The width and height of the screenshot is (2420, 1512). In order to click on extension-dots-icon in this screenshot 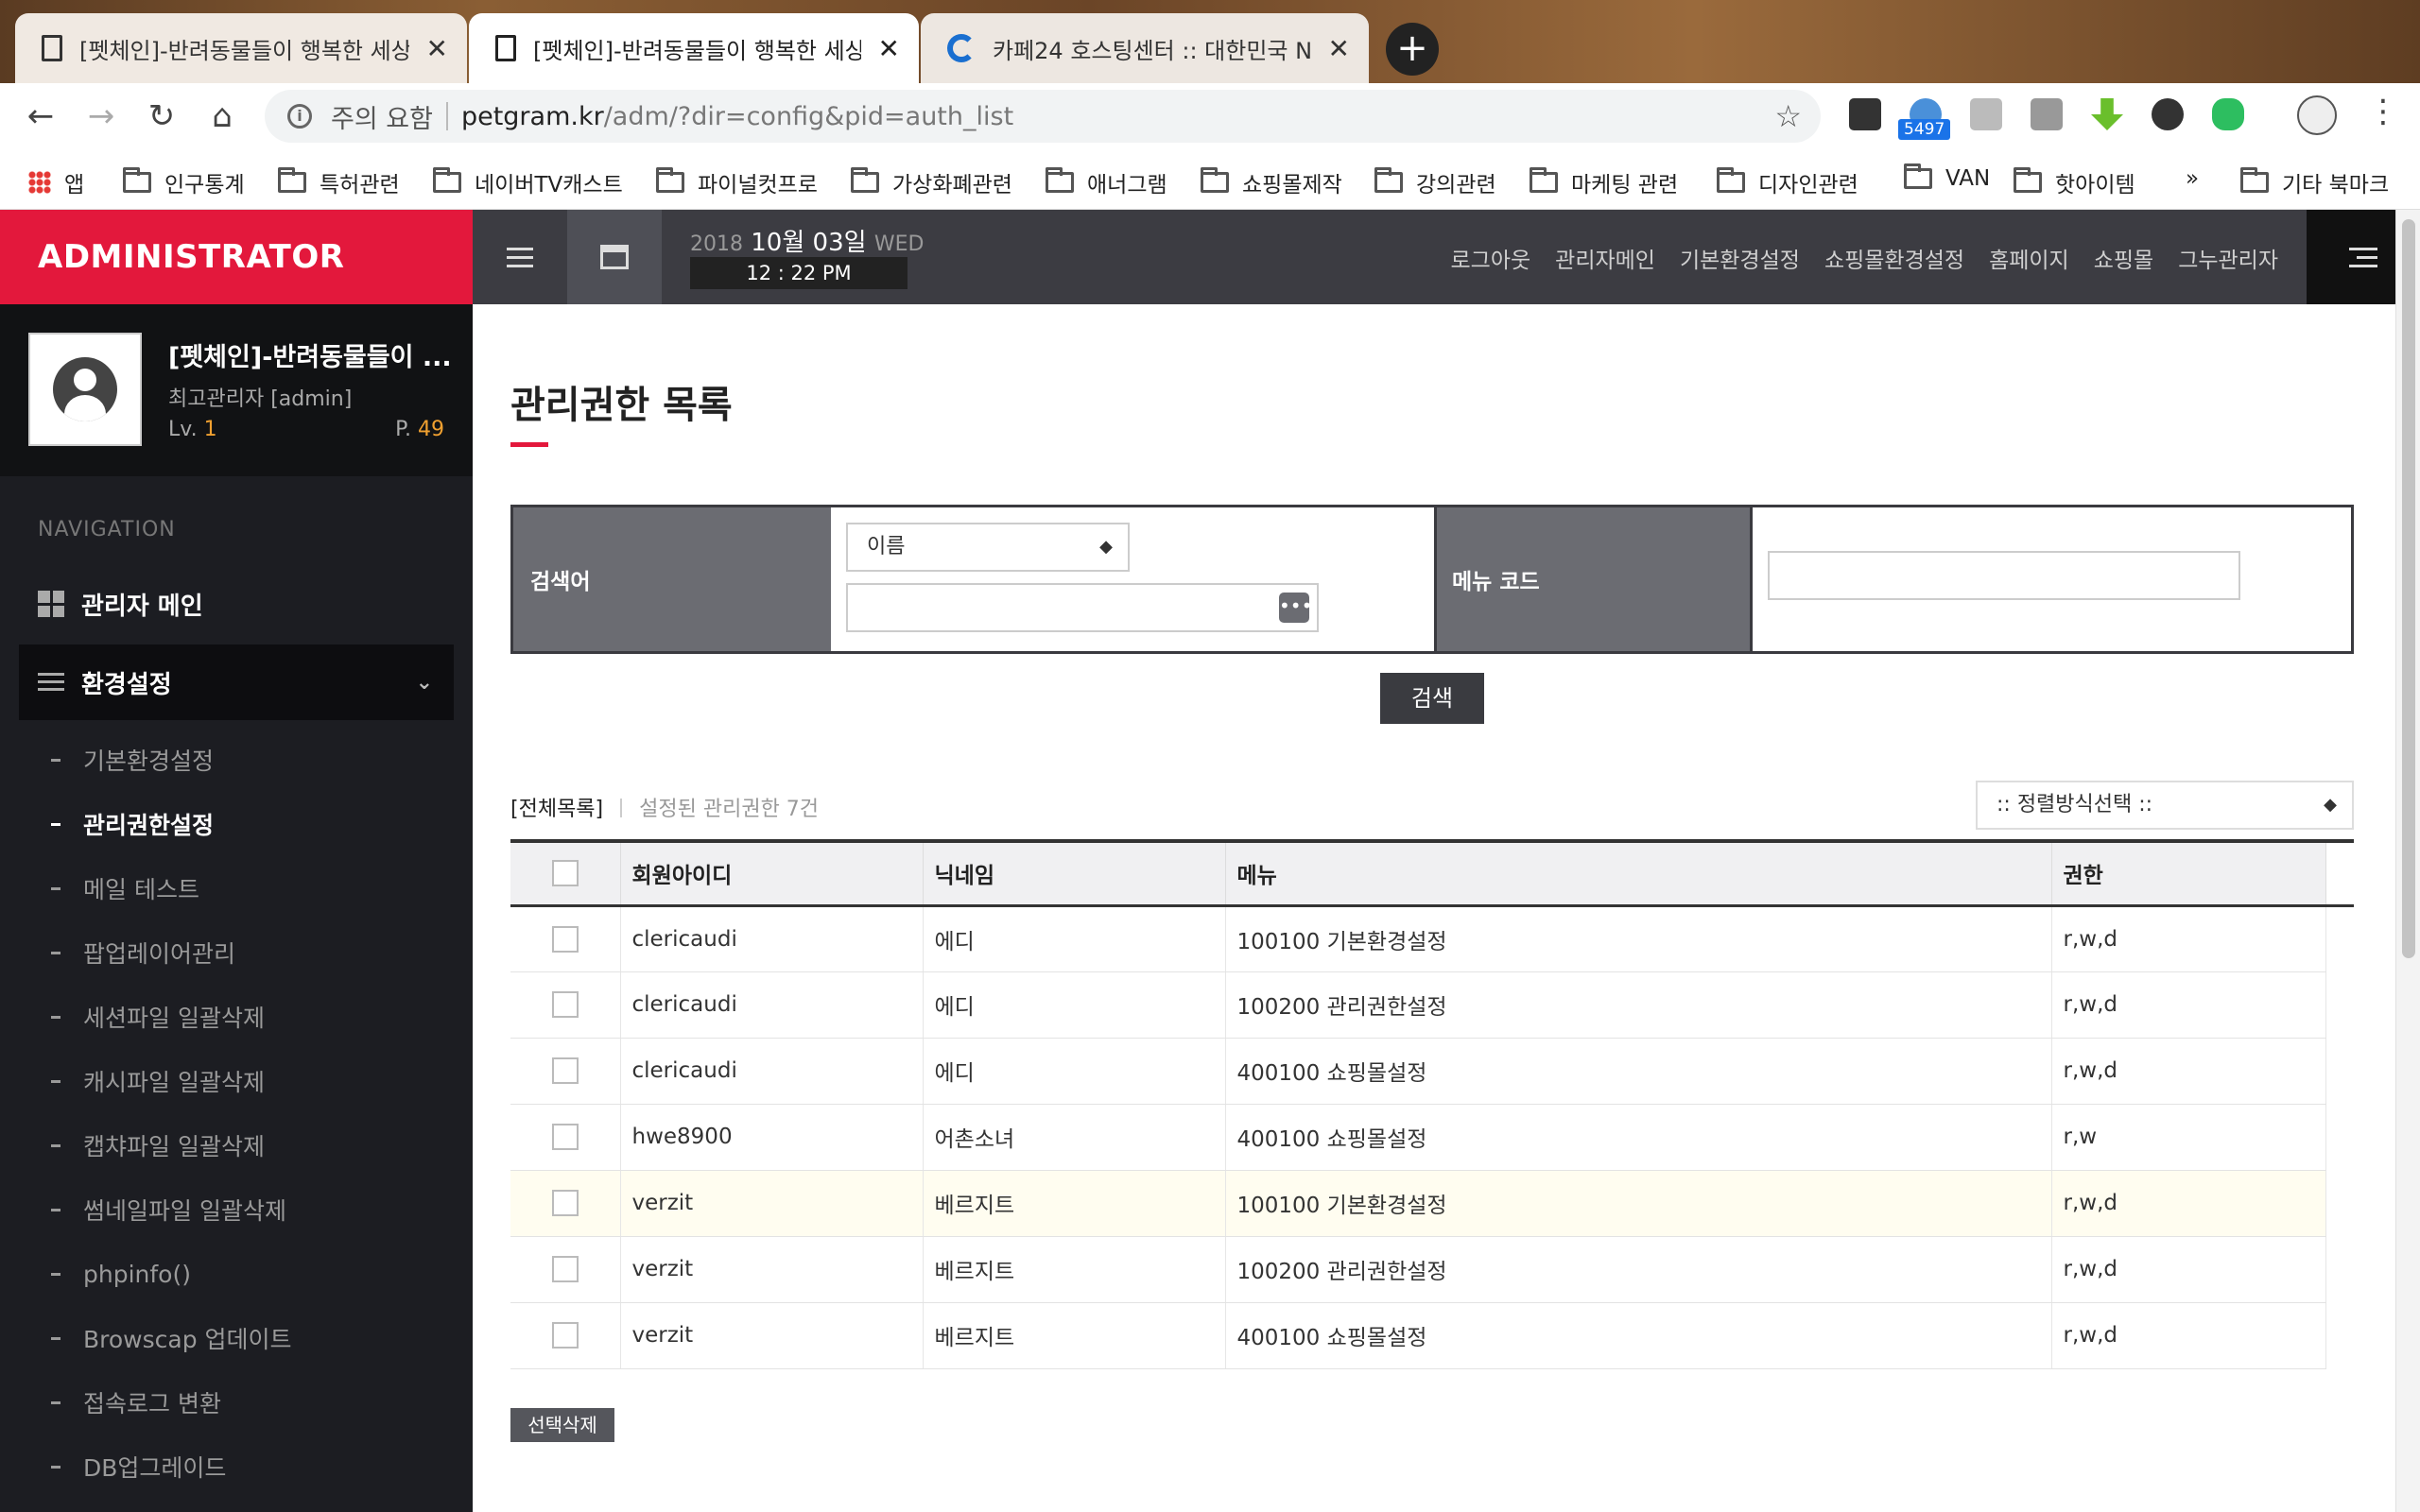, I will do `click(1865, 114)`.